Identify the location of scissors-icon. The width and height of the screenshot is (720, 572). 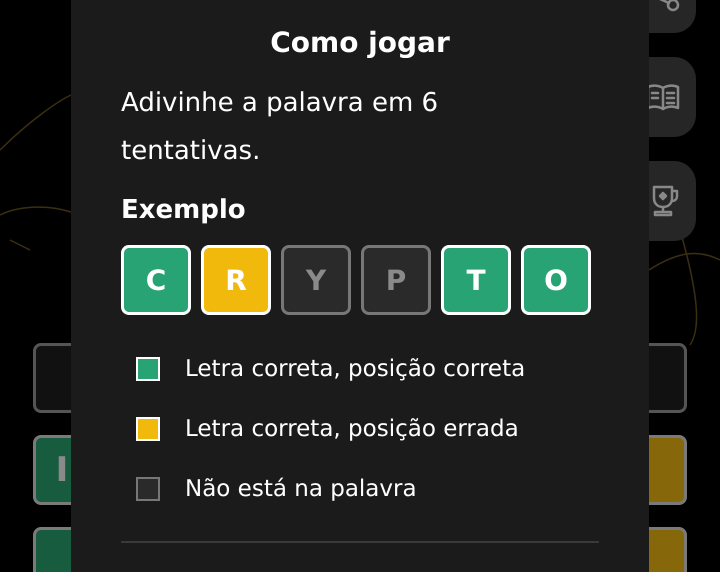
(669, 6).